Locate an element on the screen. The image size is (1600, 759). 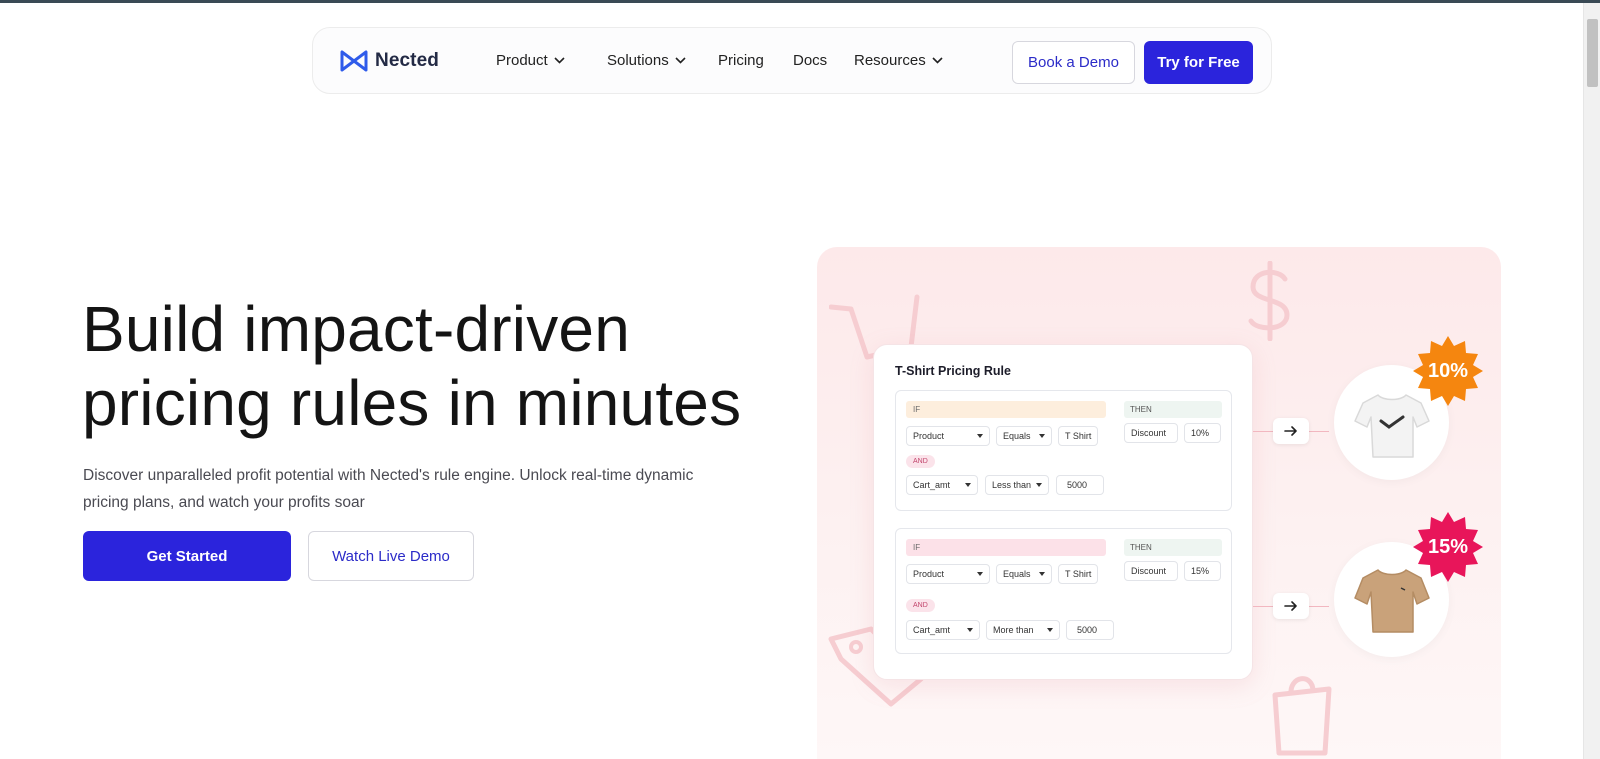
discount-badge-15: 15% is located at coordinates (1448, 547).